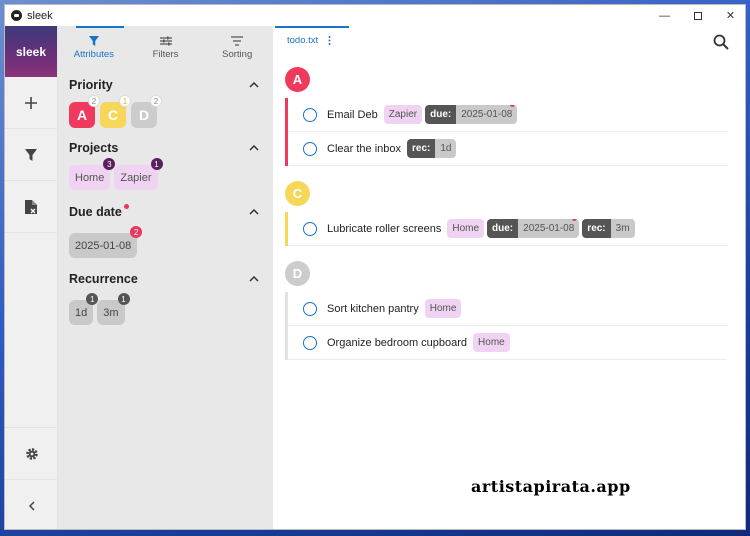 Image resolution: width=750 pixels, height=536 pixels. Describe the element at coordinates (297, 193) in the screenshot. I see `group-letter: C` at that location.